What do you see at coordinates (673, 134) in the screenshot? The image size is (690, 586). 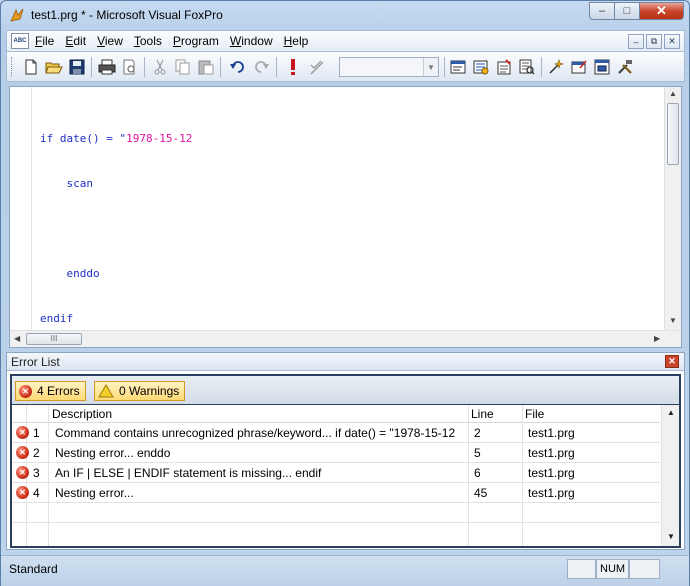 I see `scroll-thumb` at bounding box center [673, 134].